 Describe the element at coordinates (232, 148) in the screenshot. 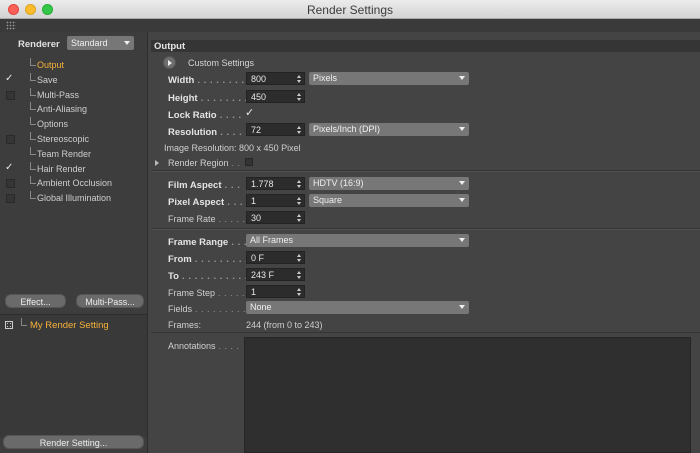

I see `image-resolution-readout: Image Resolution: 800 x 450 Pixel` at that location.